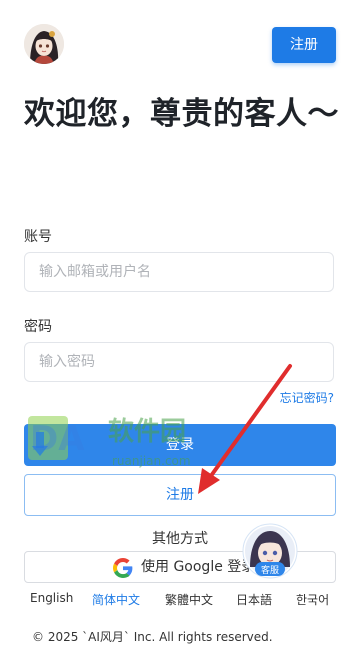 The width and height of the screenshot is (360, 645). Describe the element at coordinates (270, 570) in the screenshot. I see `customer-service-label: 客服` at that location.